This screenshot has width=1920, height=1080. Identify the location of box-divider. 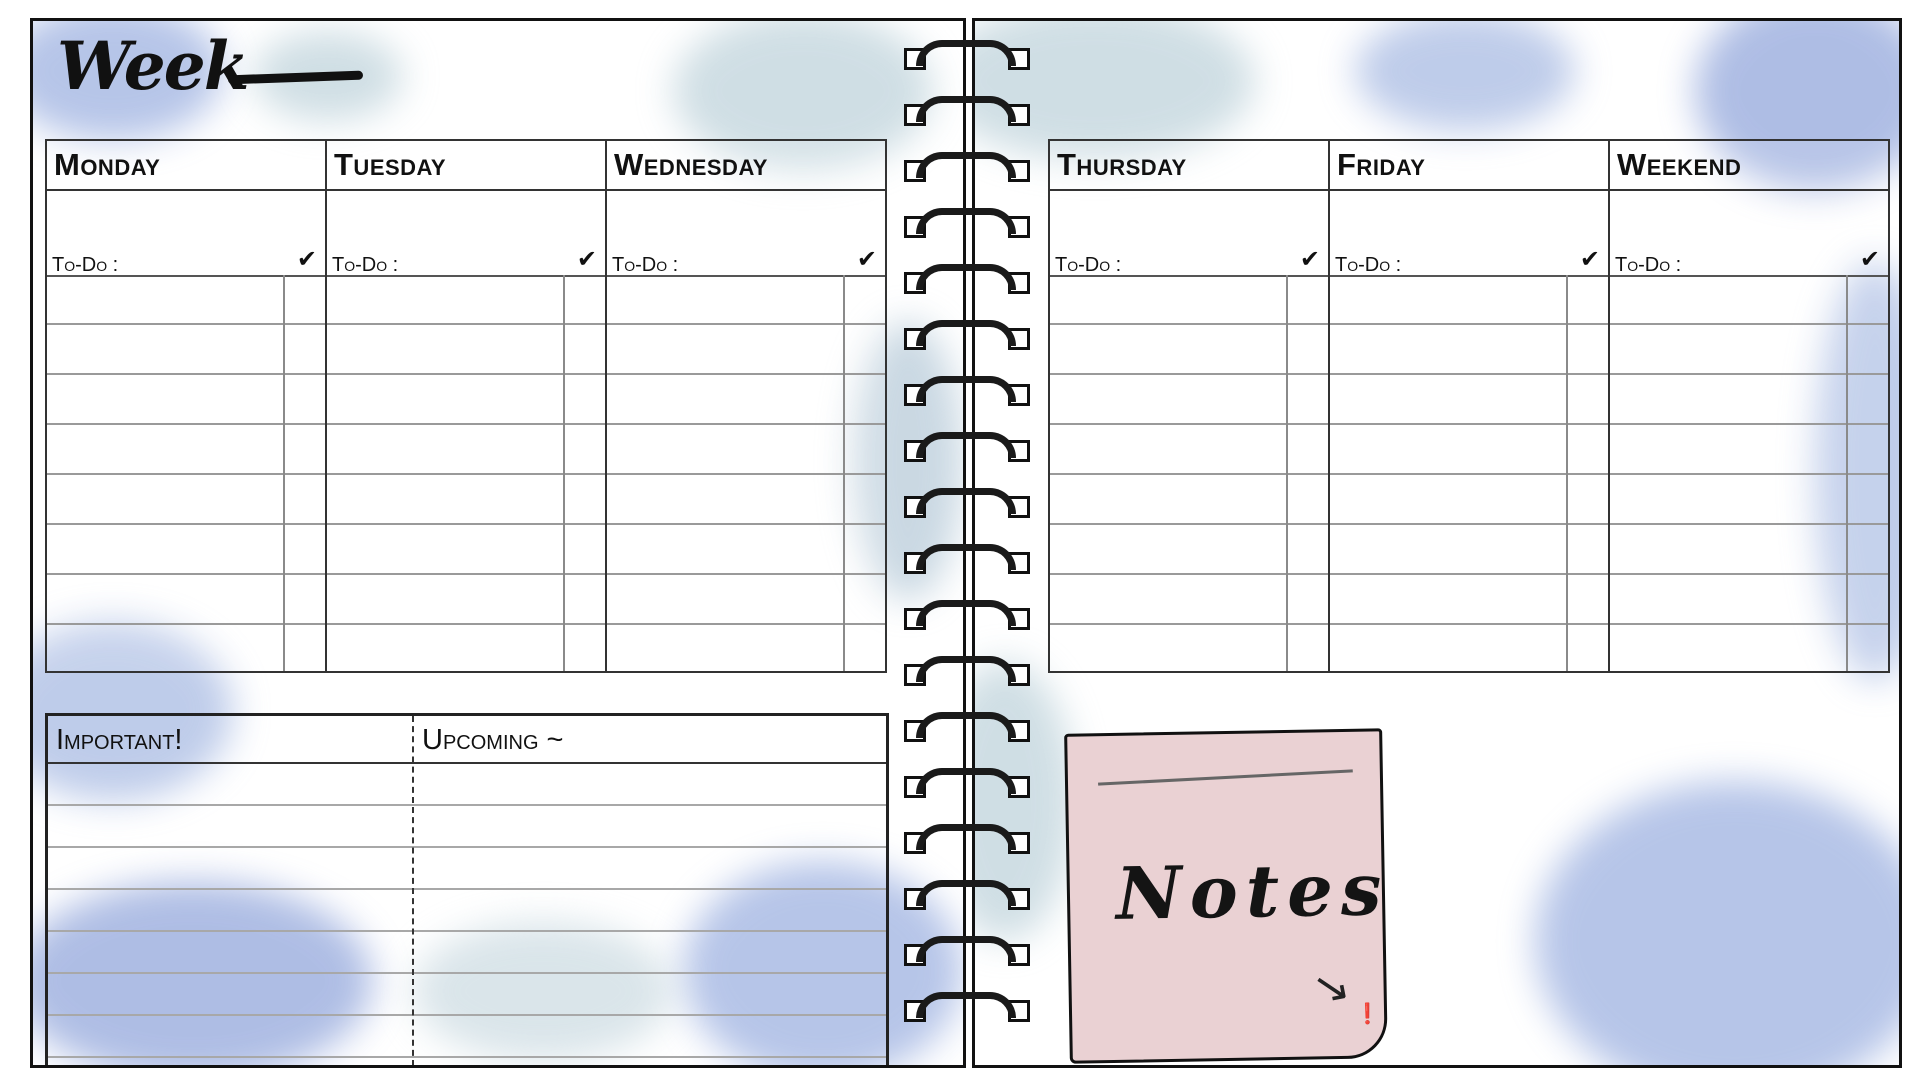
(414, 890).